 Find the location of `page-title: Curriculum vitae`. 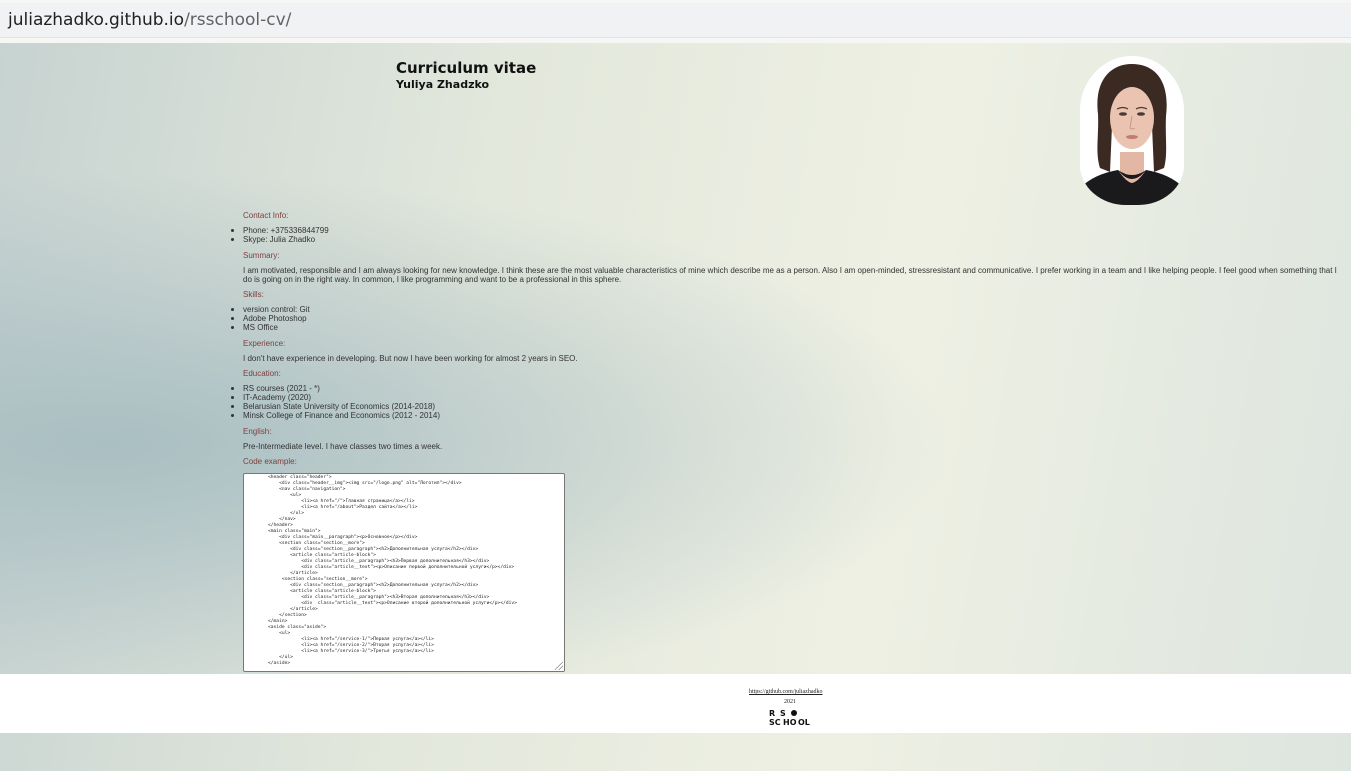

page-title: Curriculum vitae is located at coordinates (466, 68).